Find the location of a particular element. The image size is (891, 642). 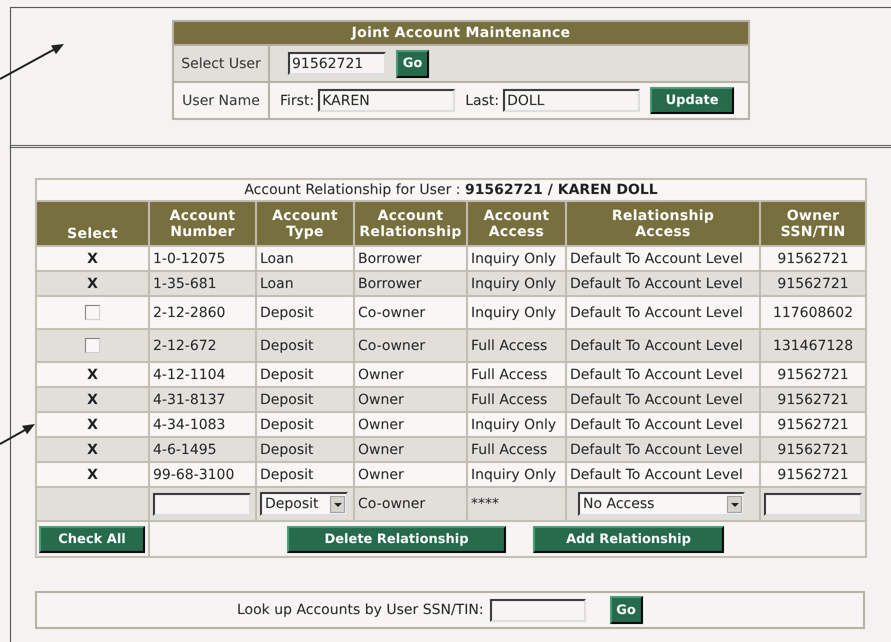

field-label: Last: is located at coordinates (482, 100).